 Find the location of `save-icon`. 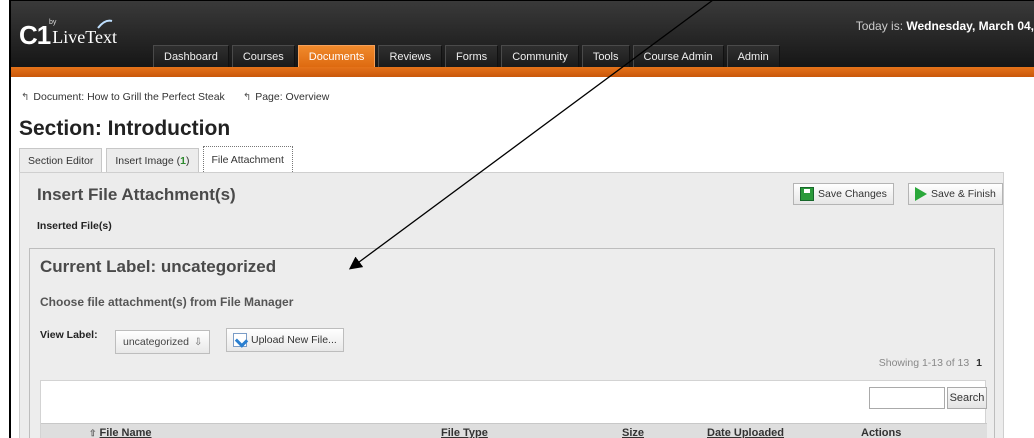

save-icon is located at coordinates (807, 194).